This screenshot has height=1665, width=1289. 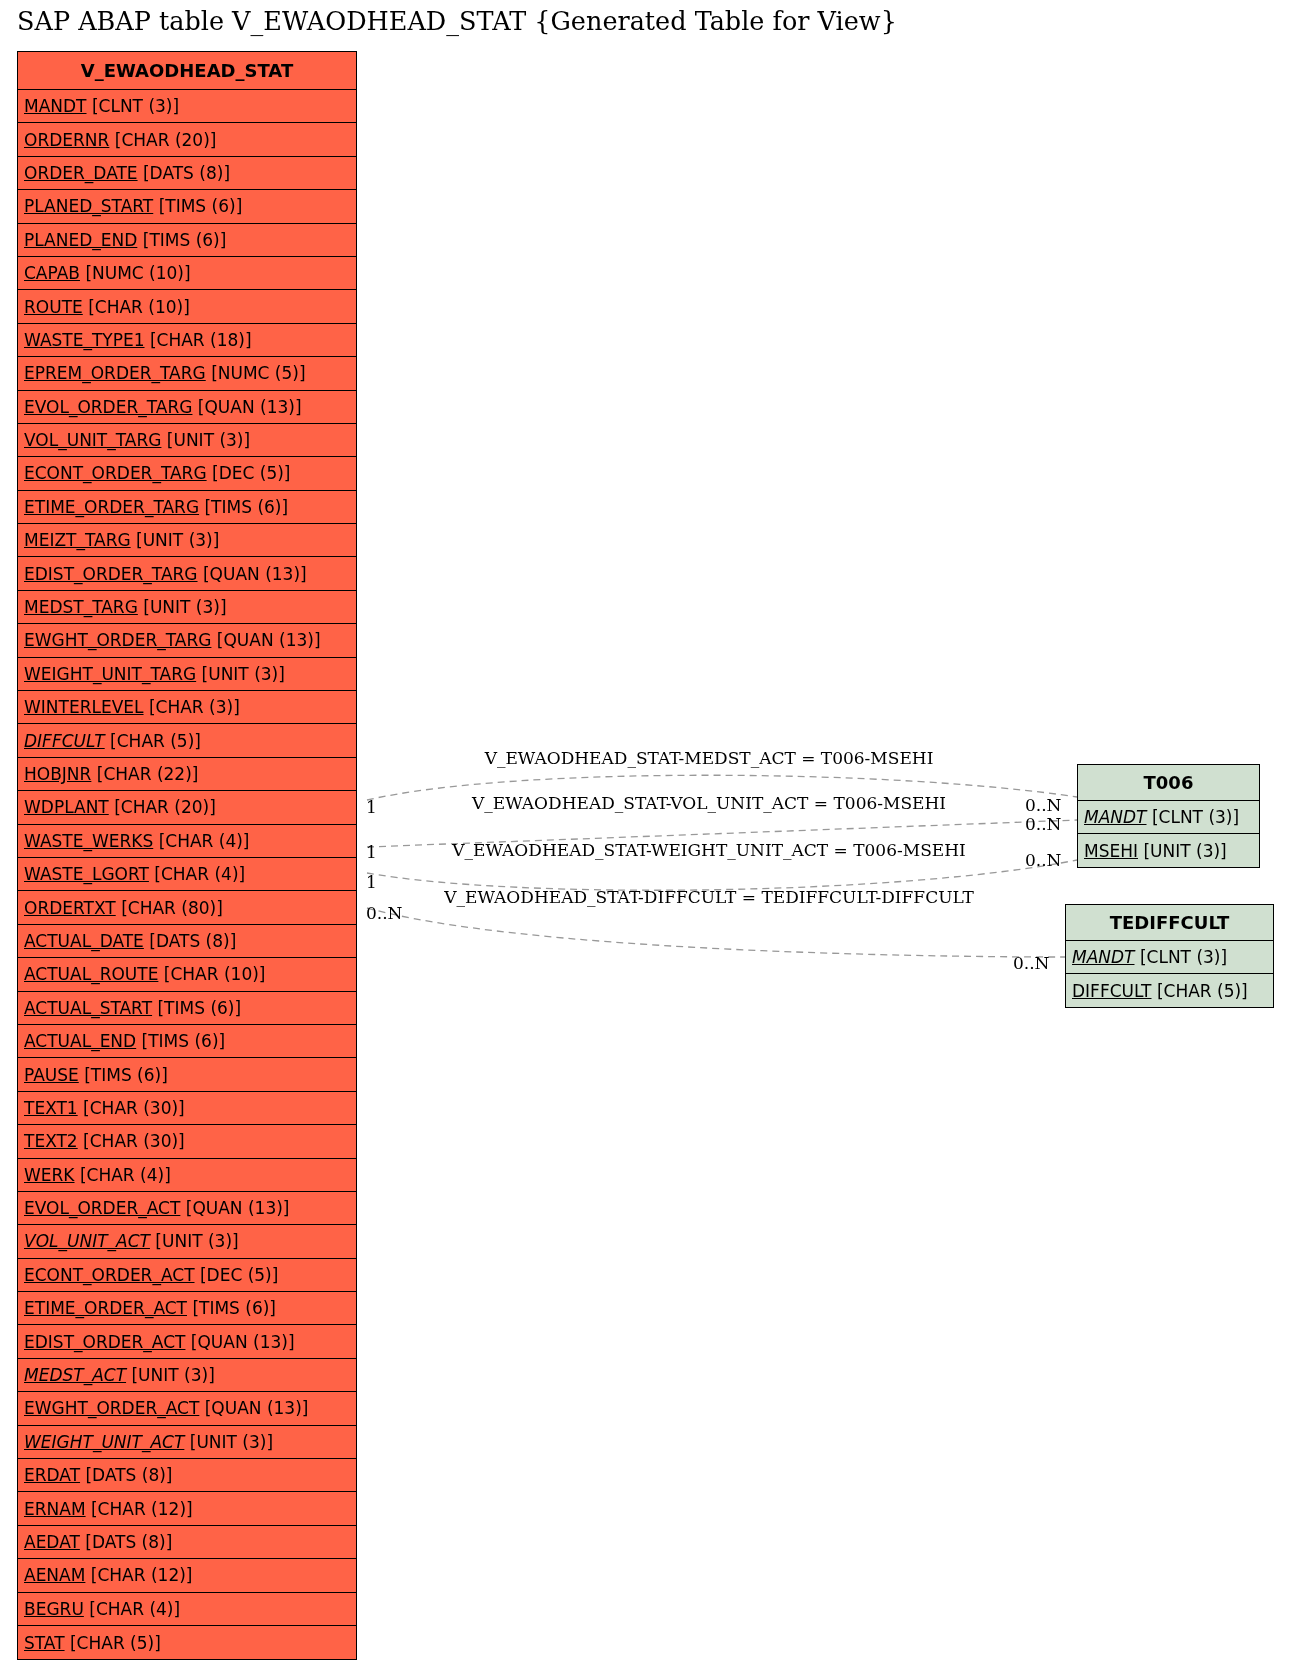 I want to click on relation-label: V_EWAODHEAD_STAT-WEIGHT_UNIT_ACT = T006-MSEHI, so click(x=709, y=850).